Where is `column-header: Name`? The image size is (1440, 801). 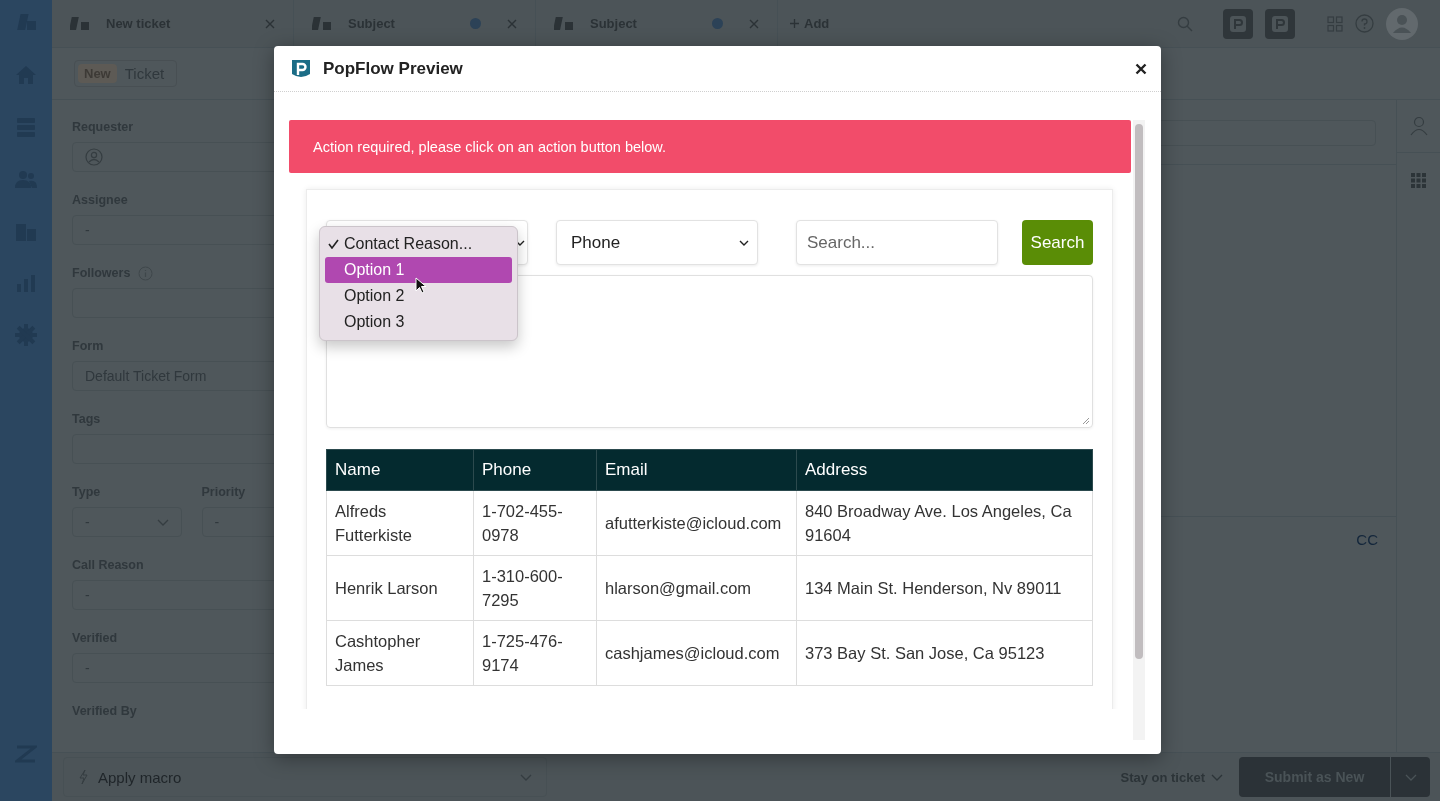
column-header: Name is located at coordinates (400, 470).